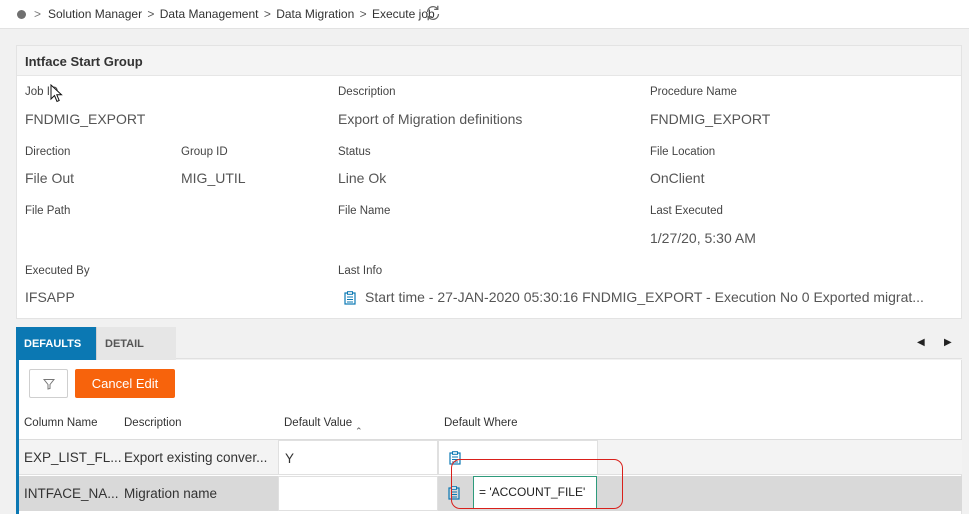 The height and width of the screenshot is (514, 969). What do you see at coordinates (57, 271) in the screenshot?
I see `executed-by-label: Executed By` at bounding box center [57, 271].